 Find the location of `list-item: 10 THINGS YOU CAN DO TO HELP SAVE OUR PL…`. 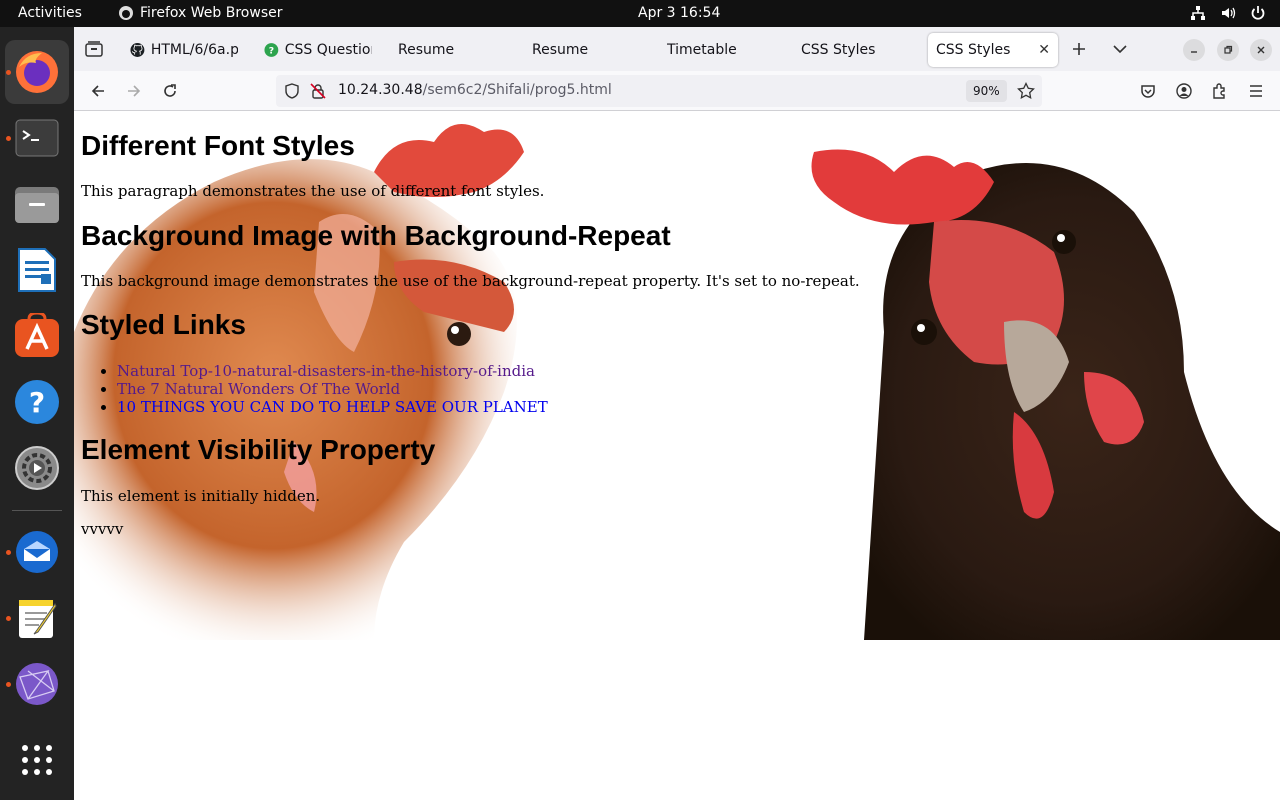

list-item: 10 THINGS YOU CAN DO TO HELP SAVE OUR PL… is located at coordinates (332, 407).